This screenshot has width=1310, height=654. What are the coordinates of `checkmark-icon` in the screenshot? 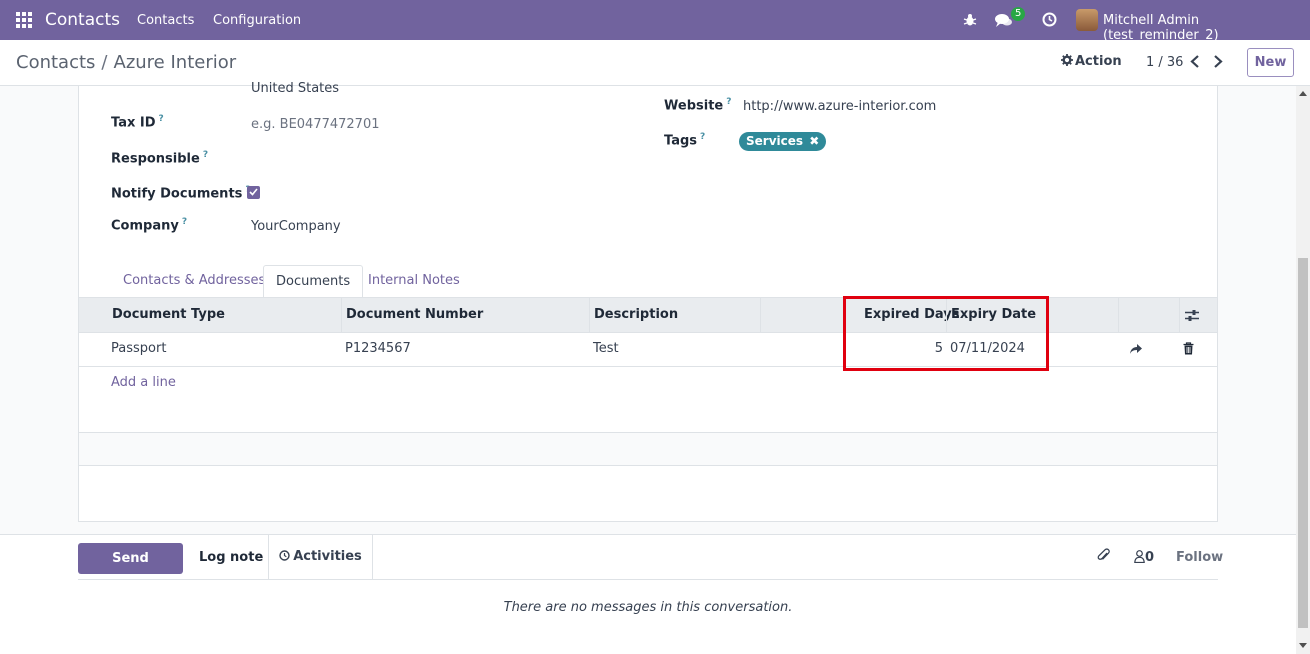 It's located at (253, 192).